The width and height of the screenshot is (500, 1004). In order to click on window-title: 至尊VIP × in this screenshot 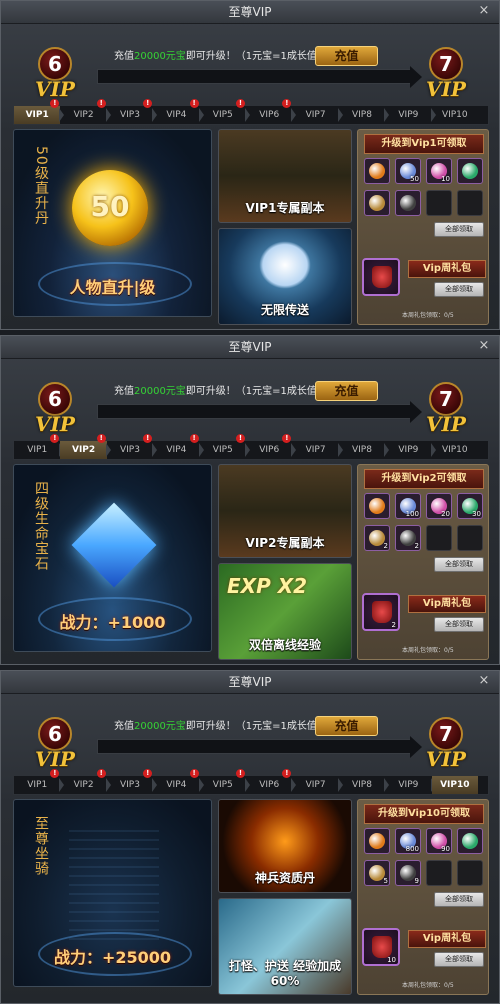, I will do `click(250, 347)`.